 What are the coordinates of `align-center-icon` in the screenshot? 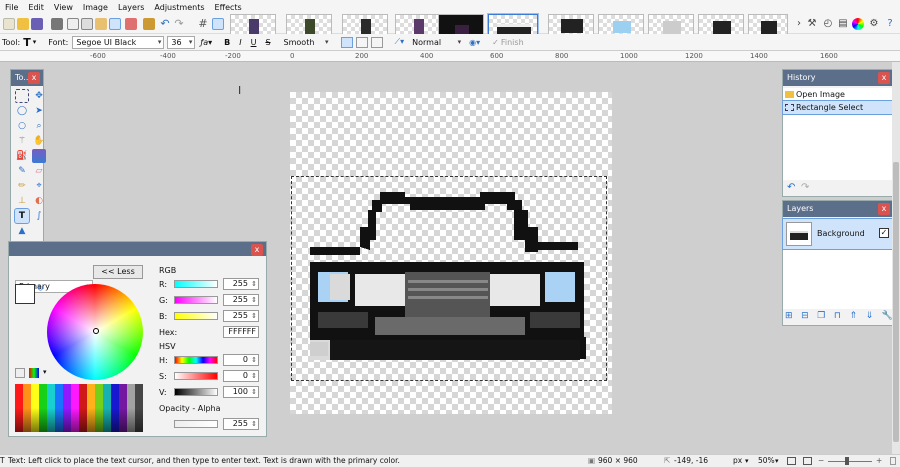 It's located at (361, 42).